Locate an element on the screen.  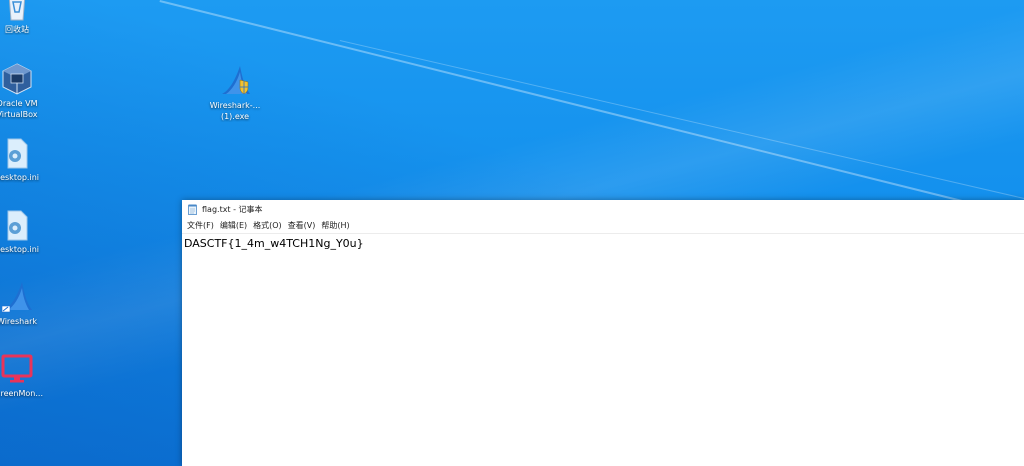
desktop-icon-label: Wireshark-... (1).exe is located at coordinates (235, 111).